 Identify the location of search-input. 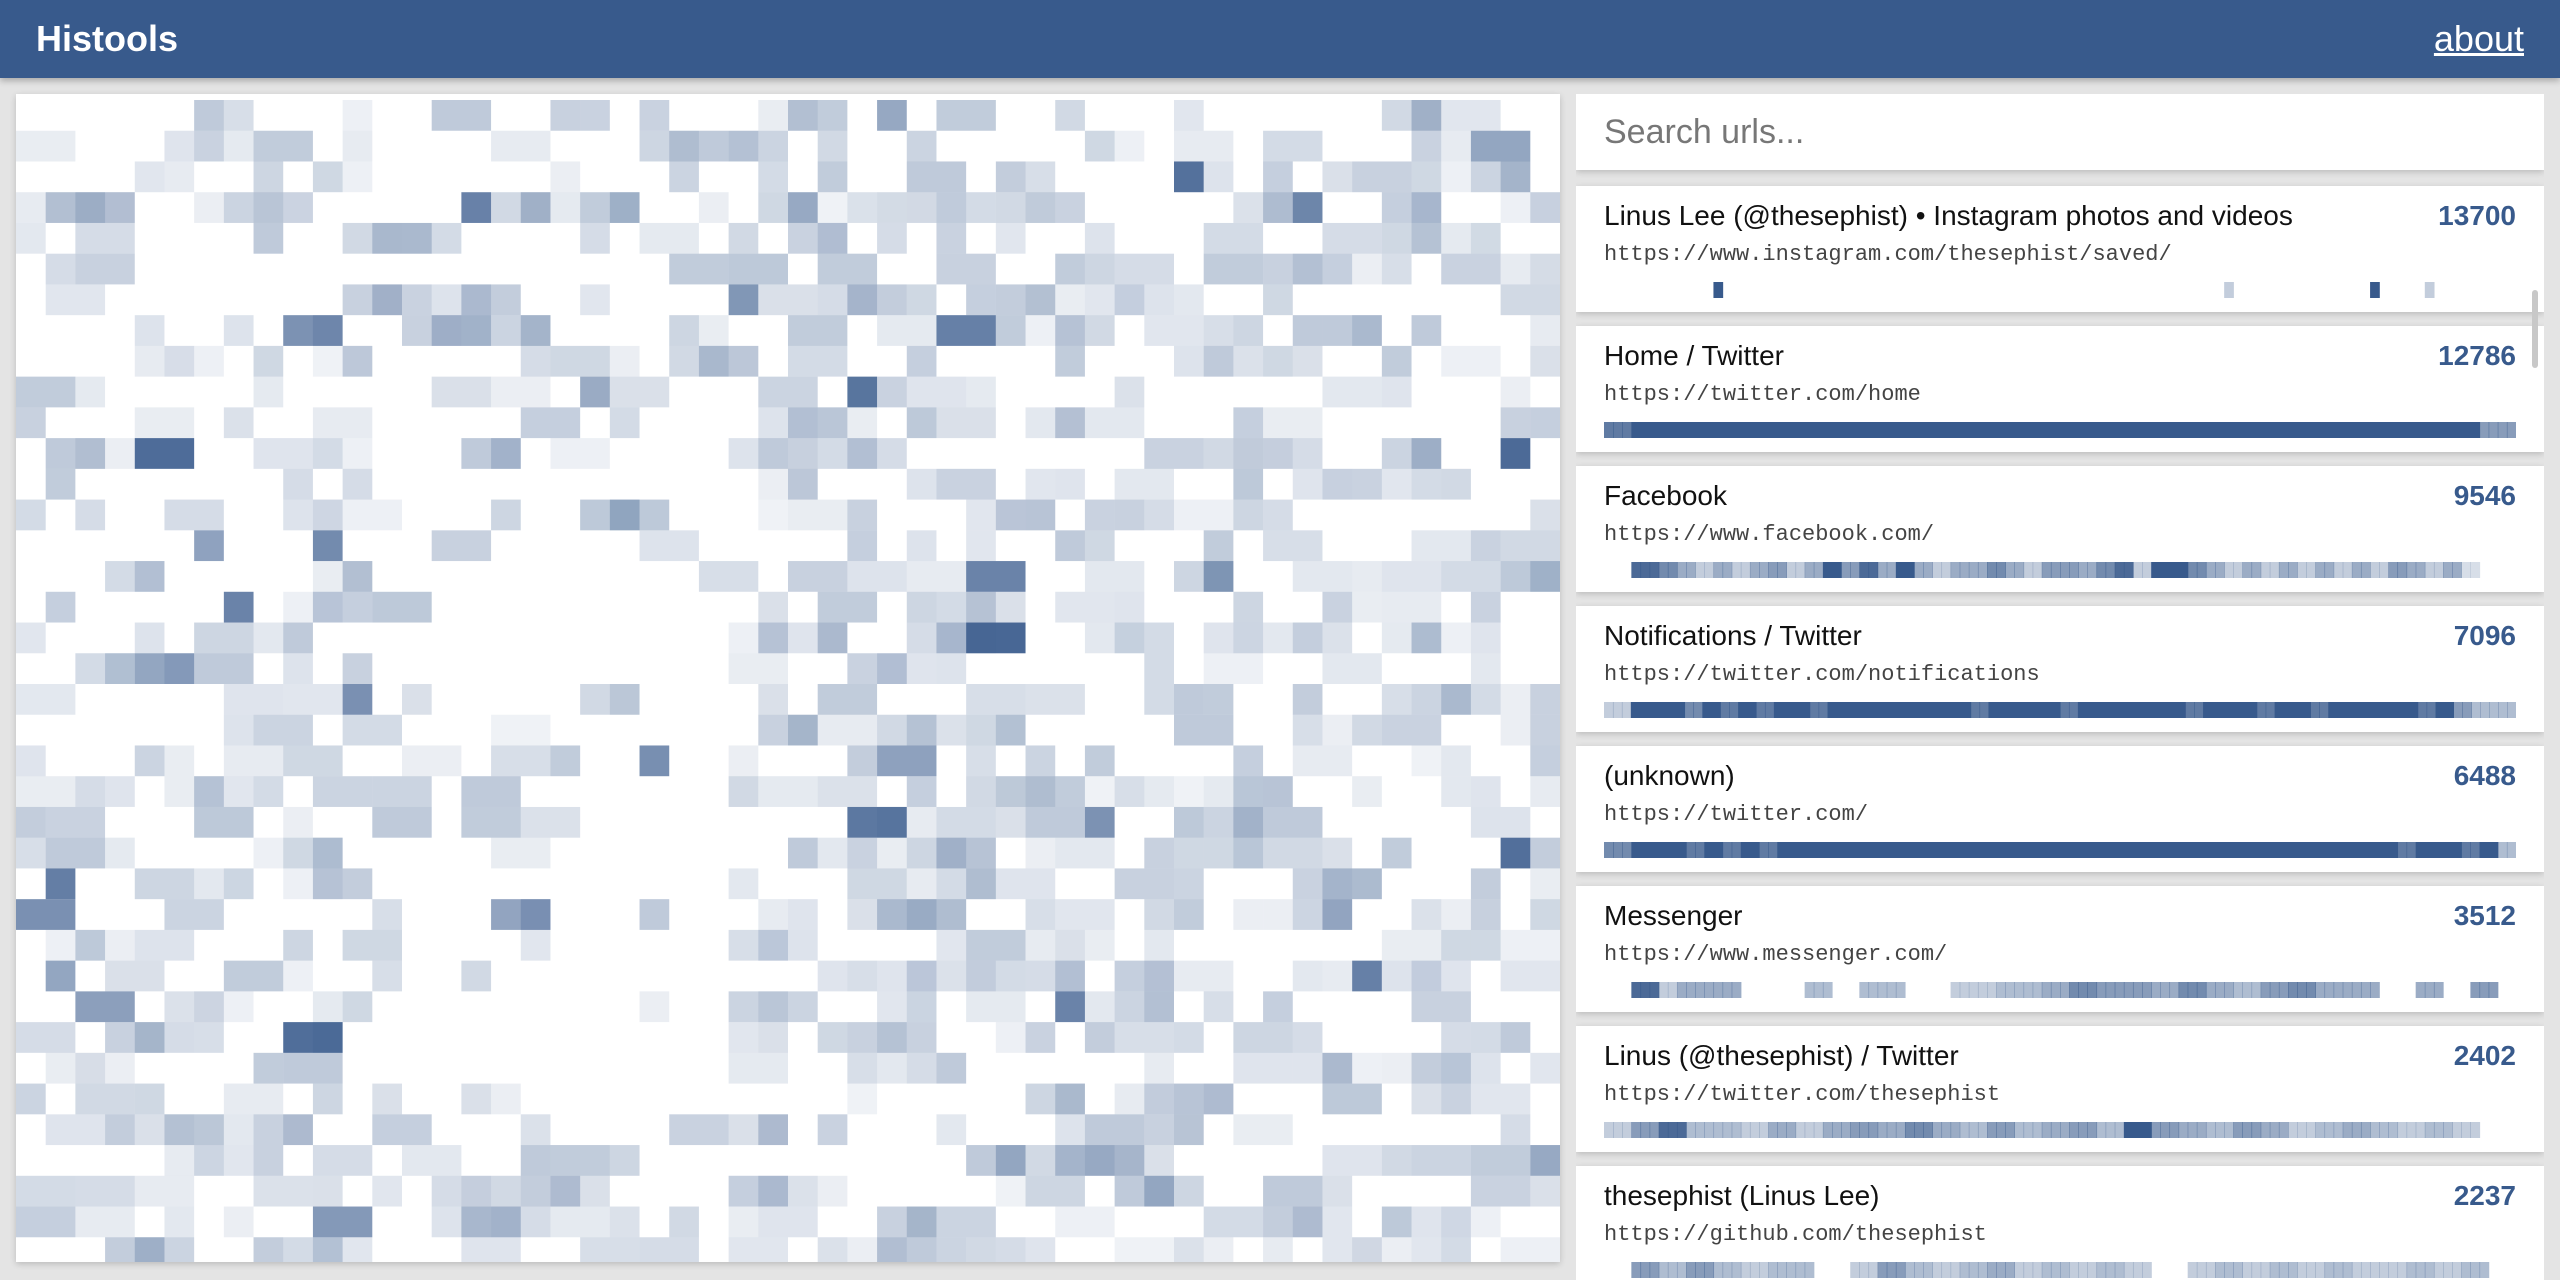
(2060, 132).